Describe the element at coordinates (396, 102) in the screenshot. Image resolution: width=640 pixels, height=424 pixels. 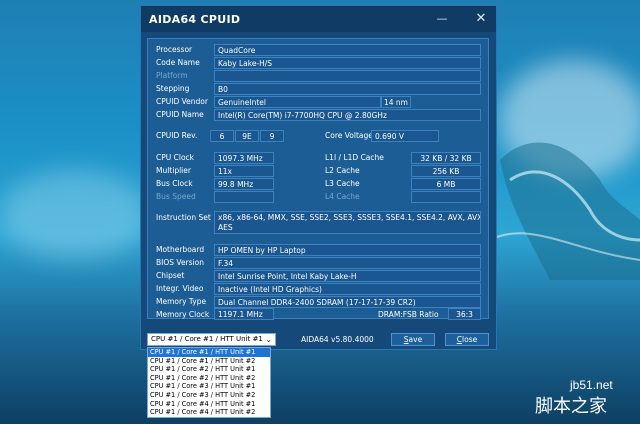
I see `process-node-value: 14 nm` at that location.